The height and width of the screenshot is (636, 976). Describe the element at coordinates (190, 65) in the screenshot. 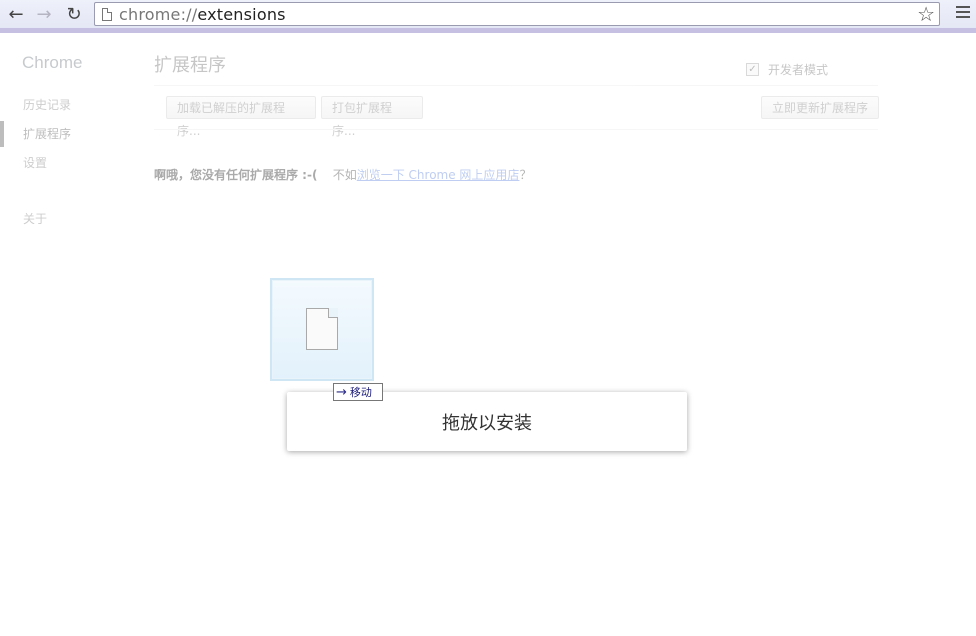

I see `page-title: 扩展程序` at that location.